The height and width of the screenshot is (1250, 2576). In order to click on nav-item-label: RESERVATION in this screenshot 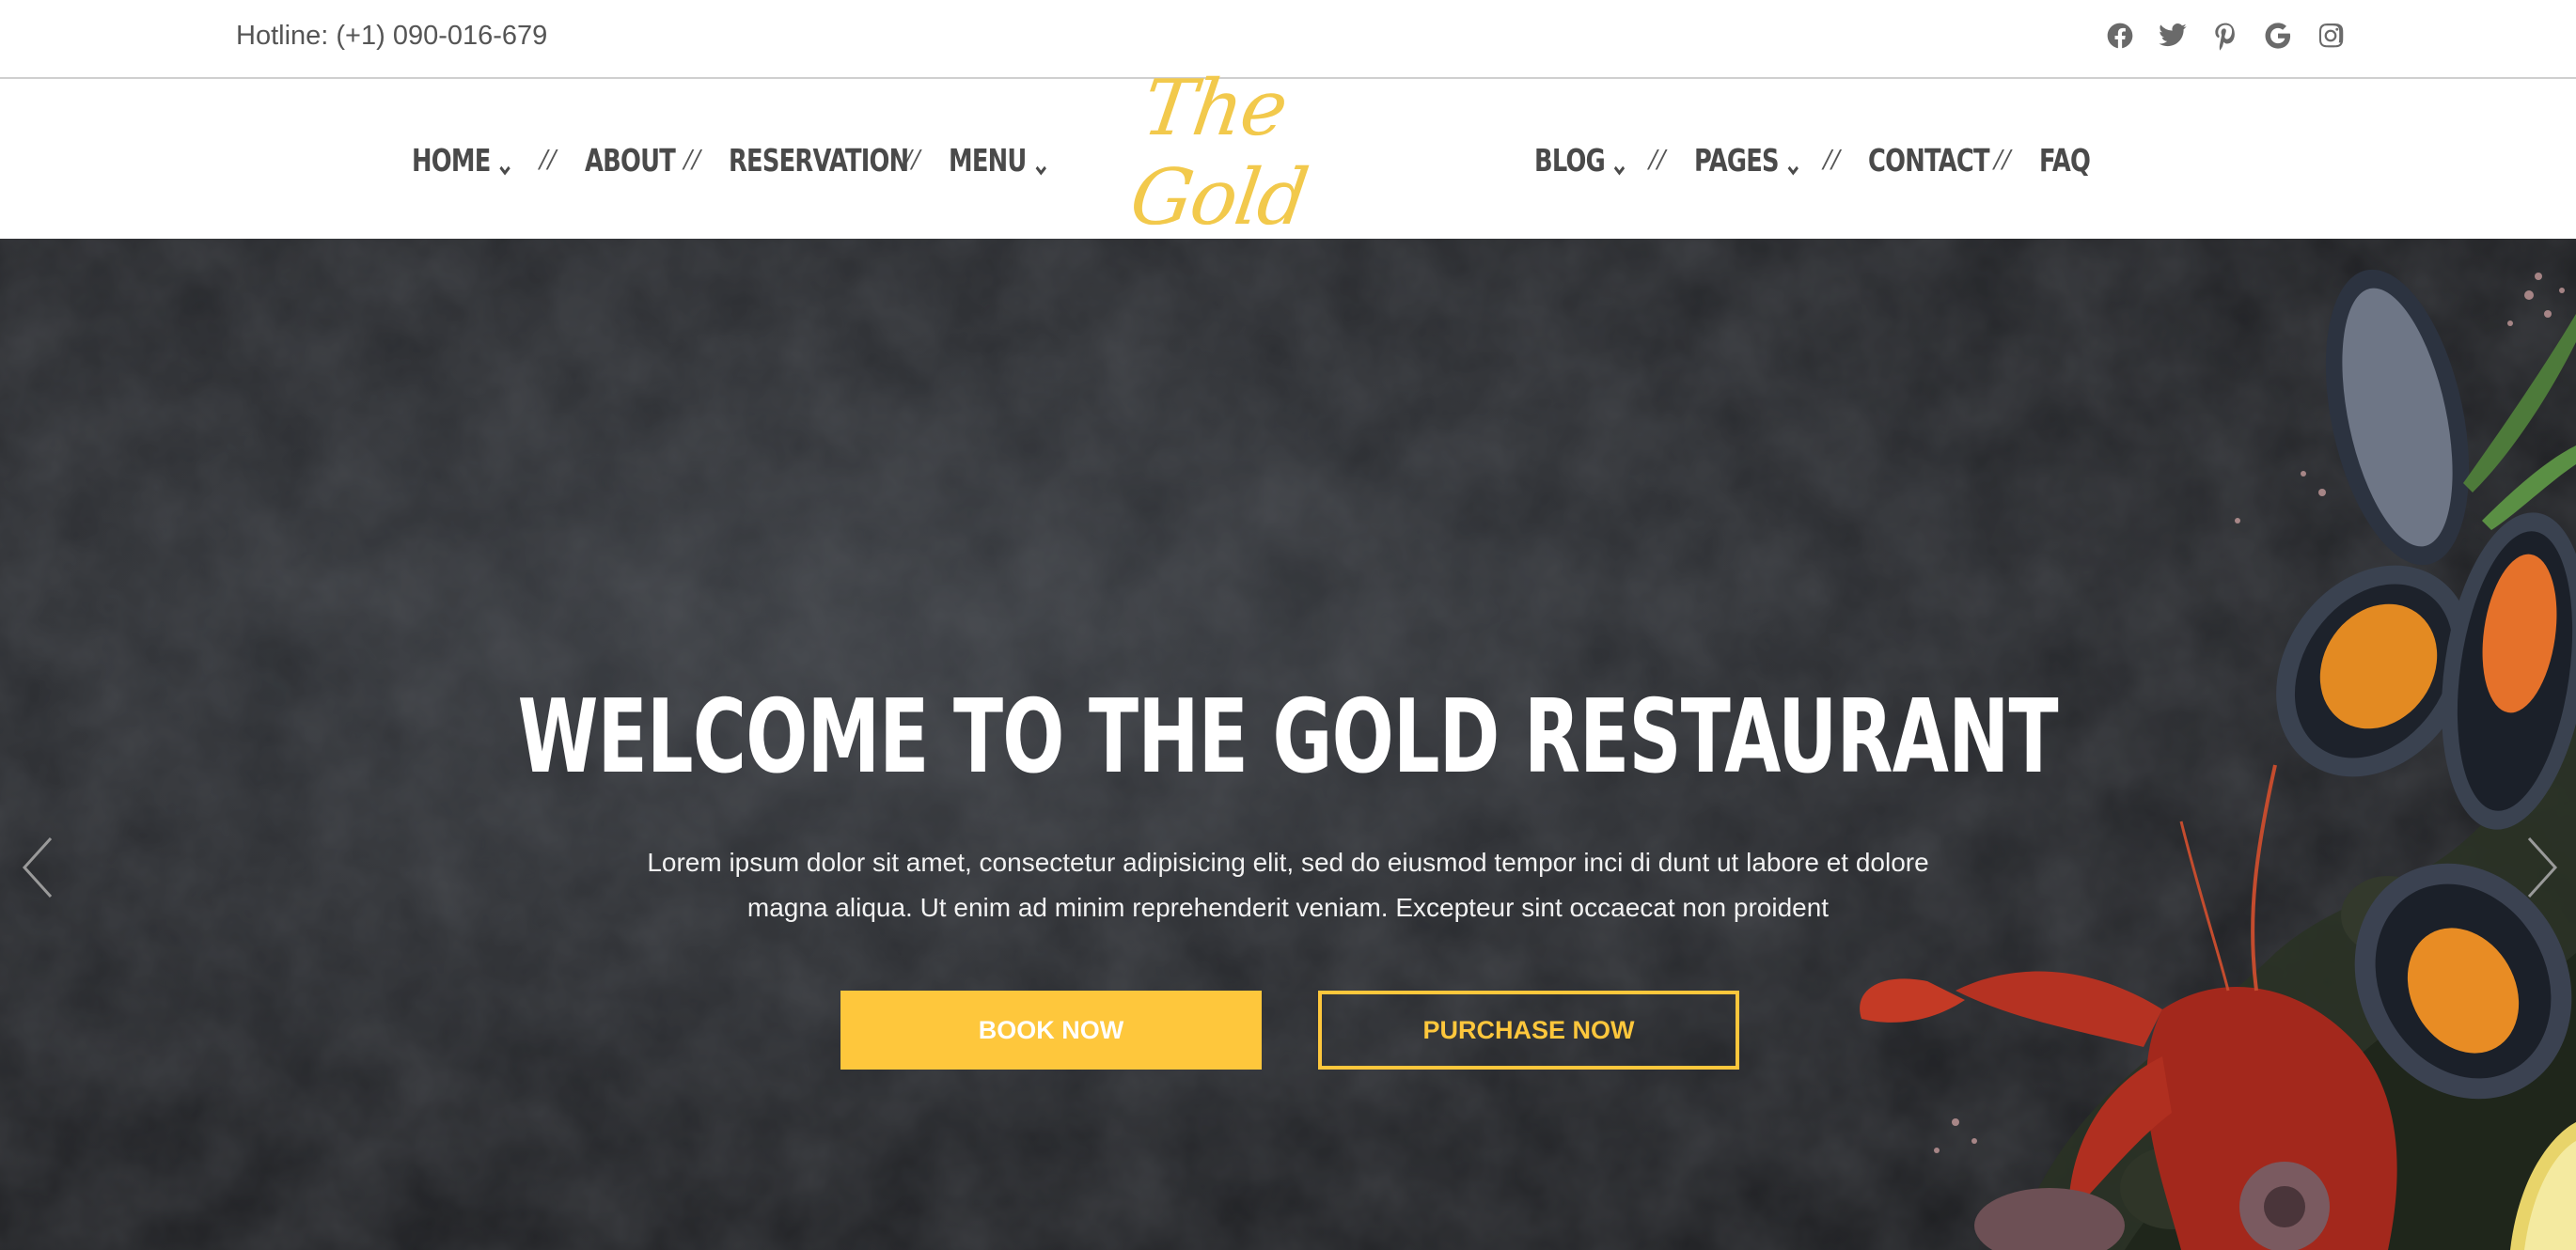, I will do `click(819, 160)`.